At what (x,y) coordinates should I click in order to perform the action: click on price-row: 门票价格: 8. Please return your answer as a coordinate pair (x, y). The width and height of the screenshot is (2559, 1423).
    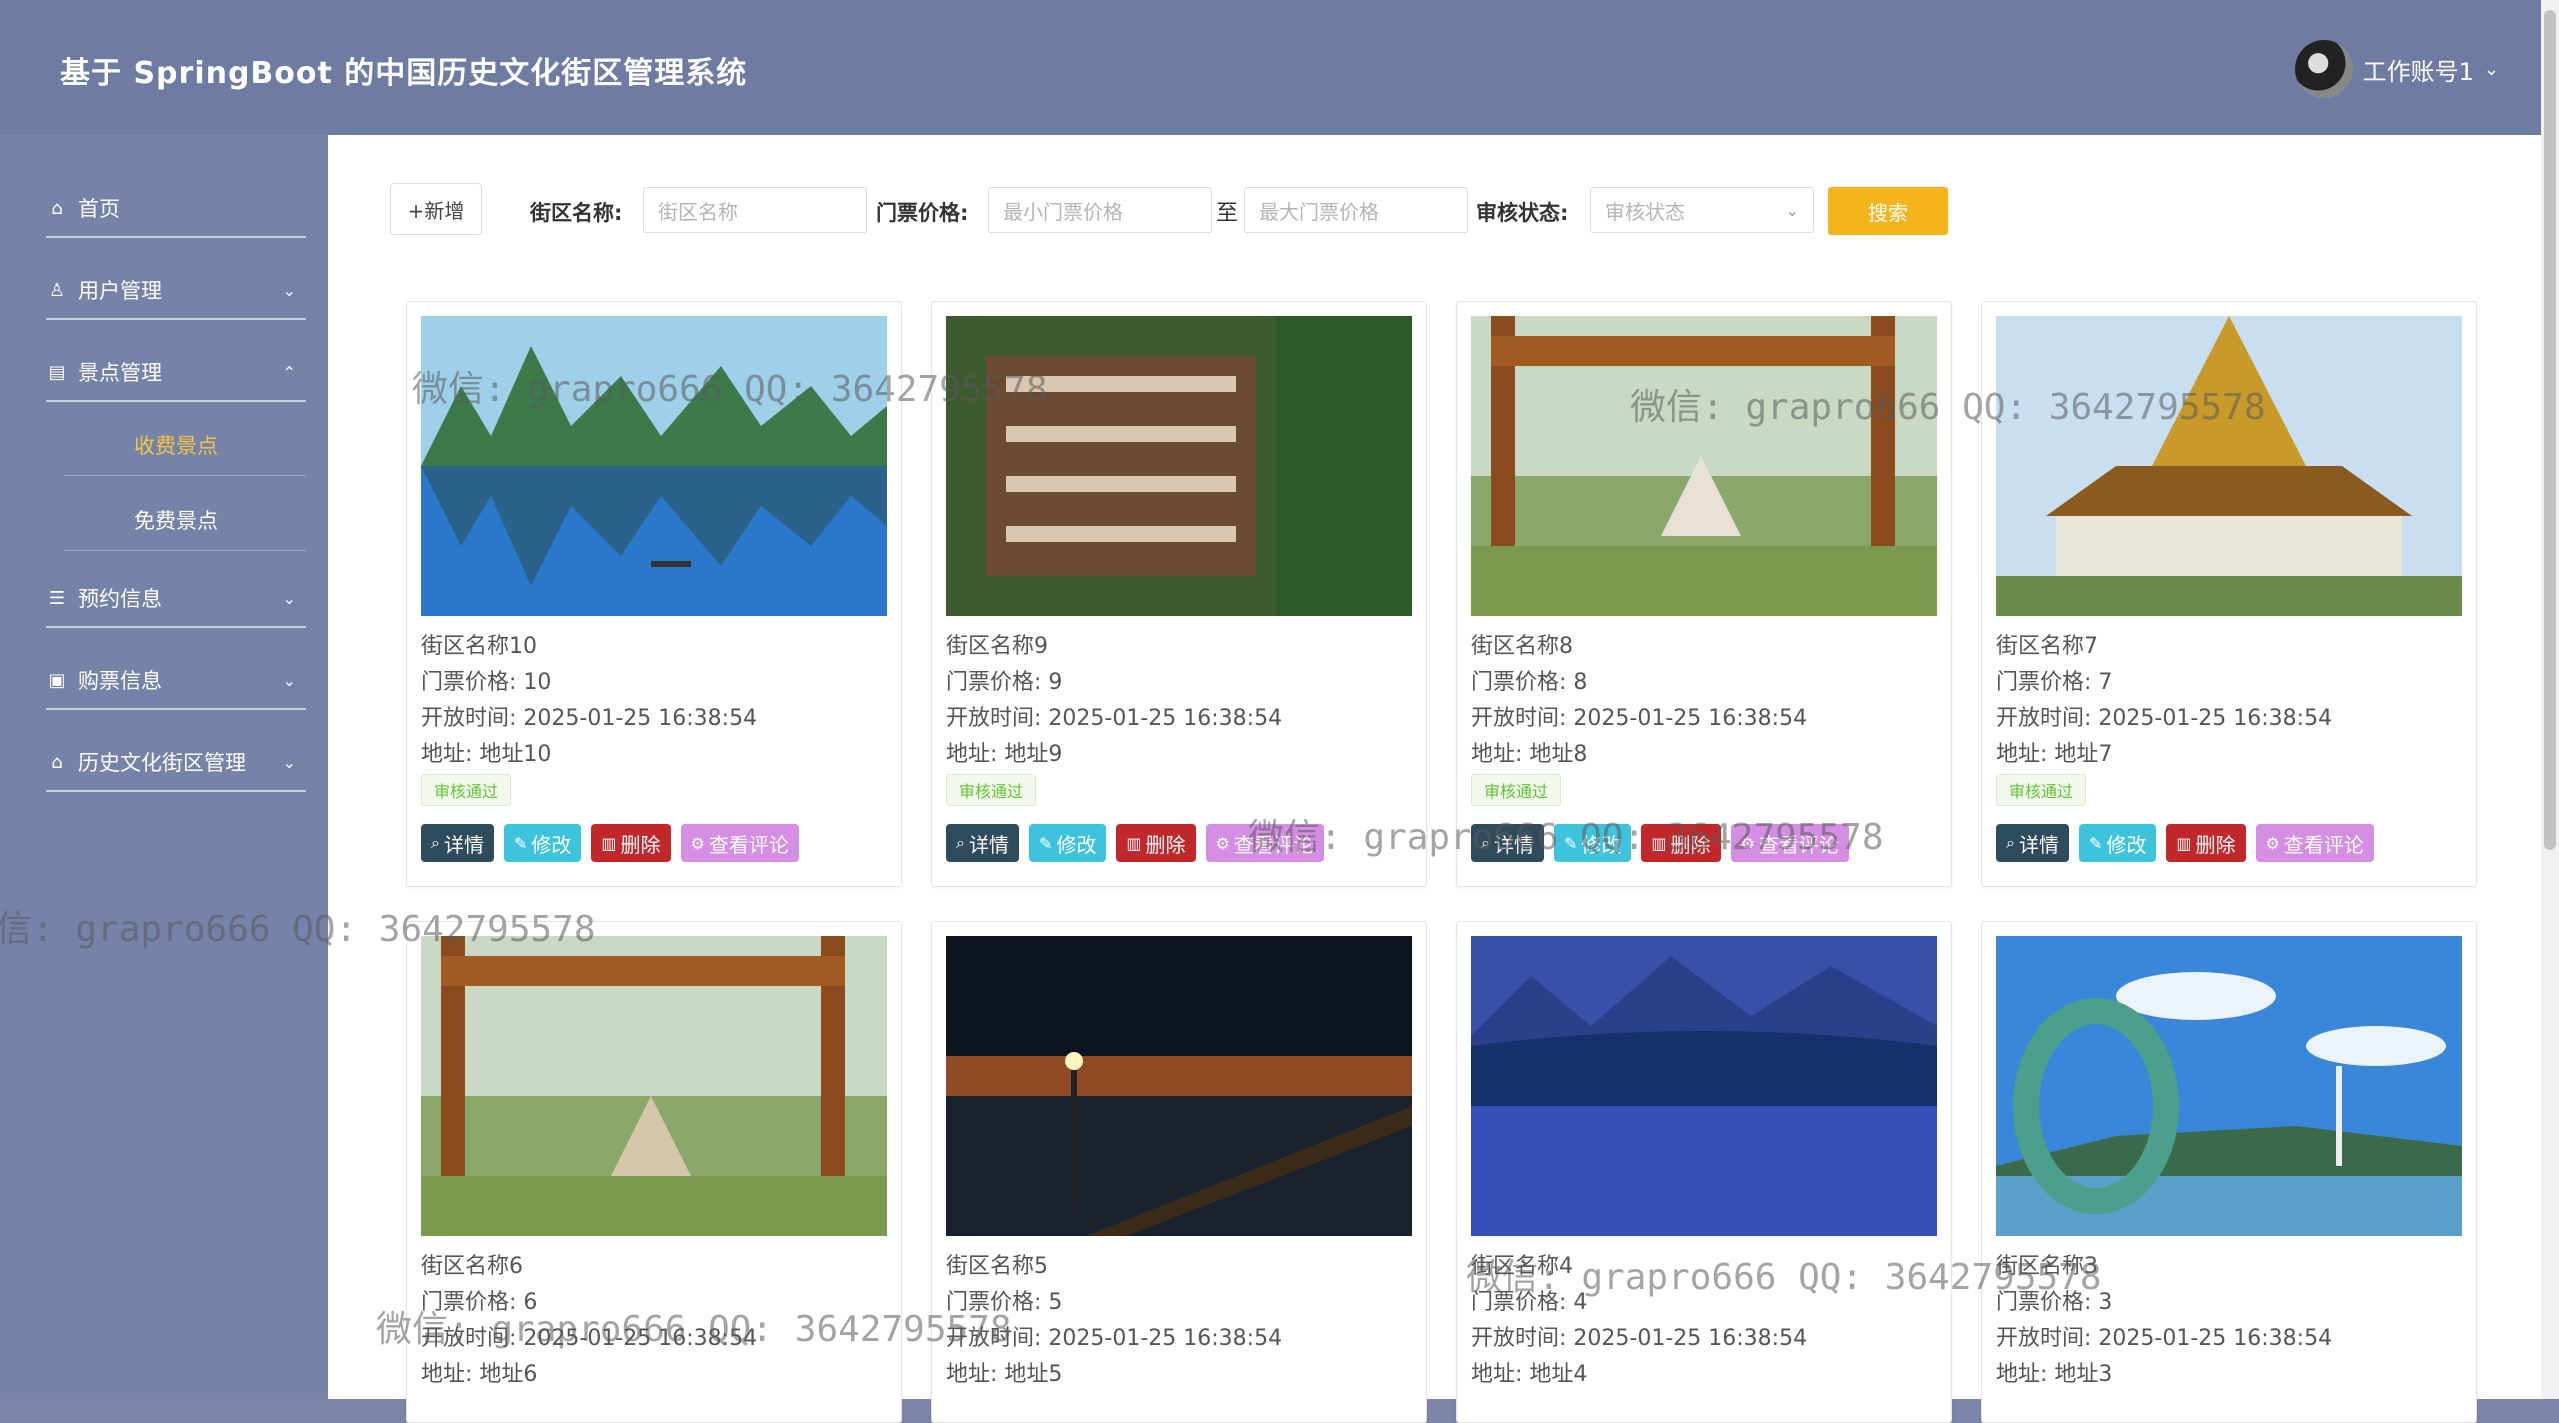
    Looking at the image, I should click on (1529, 682).